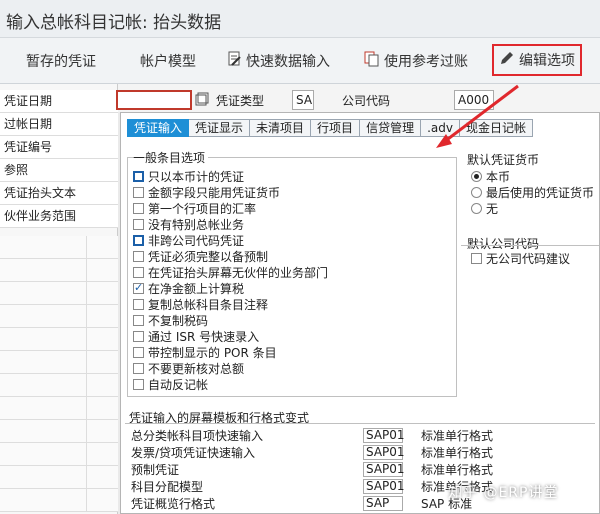 Image resolution: width=600 pixels, height=514 pixels. What do you see at coordinates (360, 423) in the screenshot?
I see `templates-divider` at bounding box center [360, 423].